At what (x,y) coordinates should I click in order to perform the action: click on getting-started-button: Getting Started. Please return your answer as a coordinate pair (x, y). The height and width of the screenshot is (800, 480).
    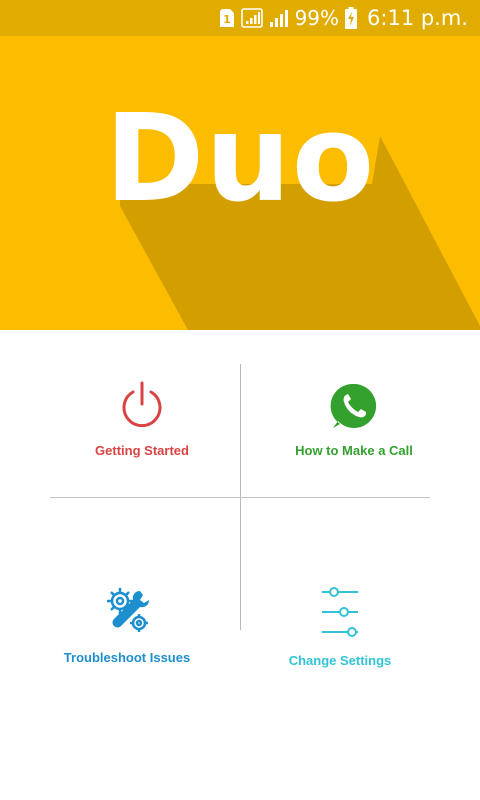
    Looking at the image, I should click on (142, 419).